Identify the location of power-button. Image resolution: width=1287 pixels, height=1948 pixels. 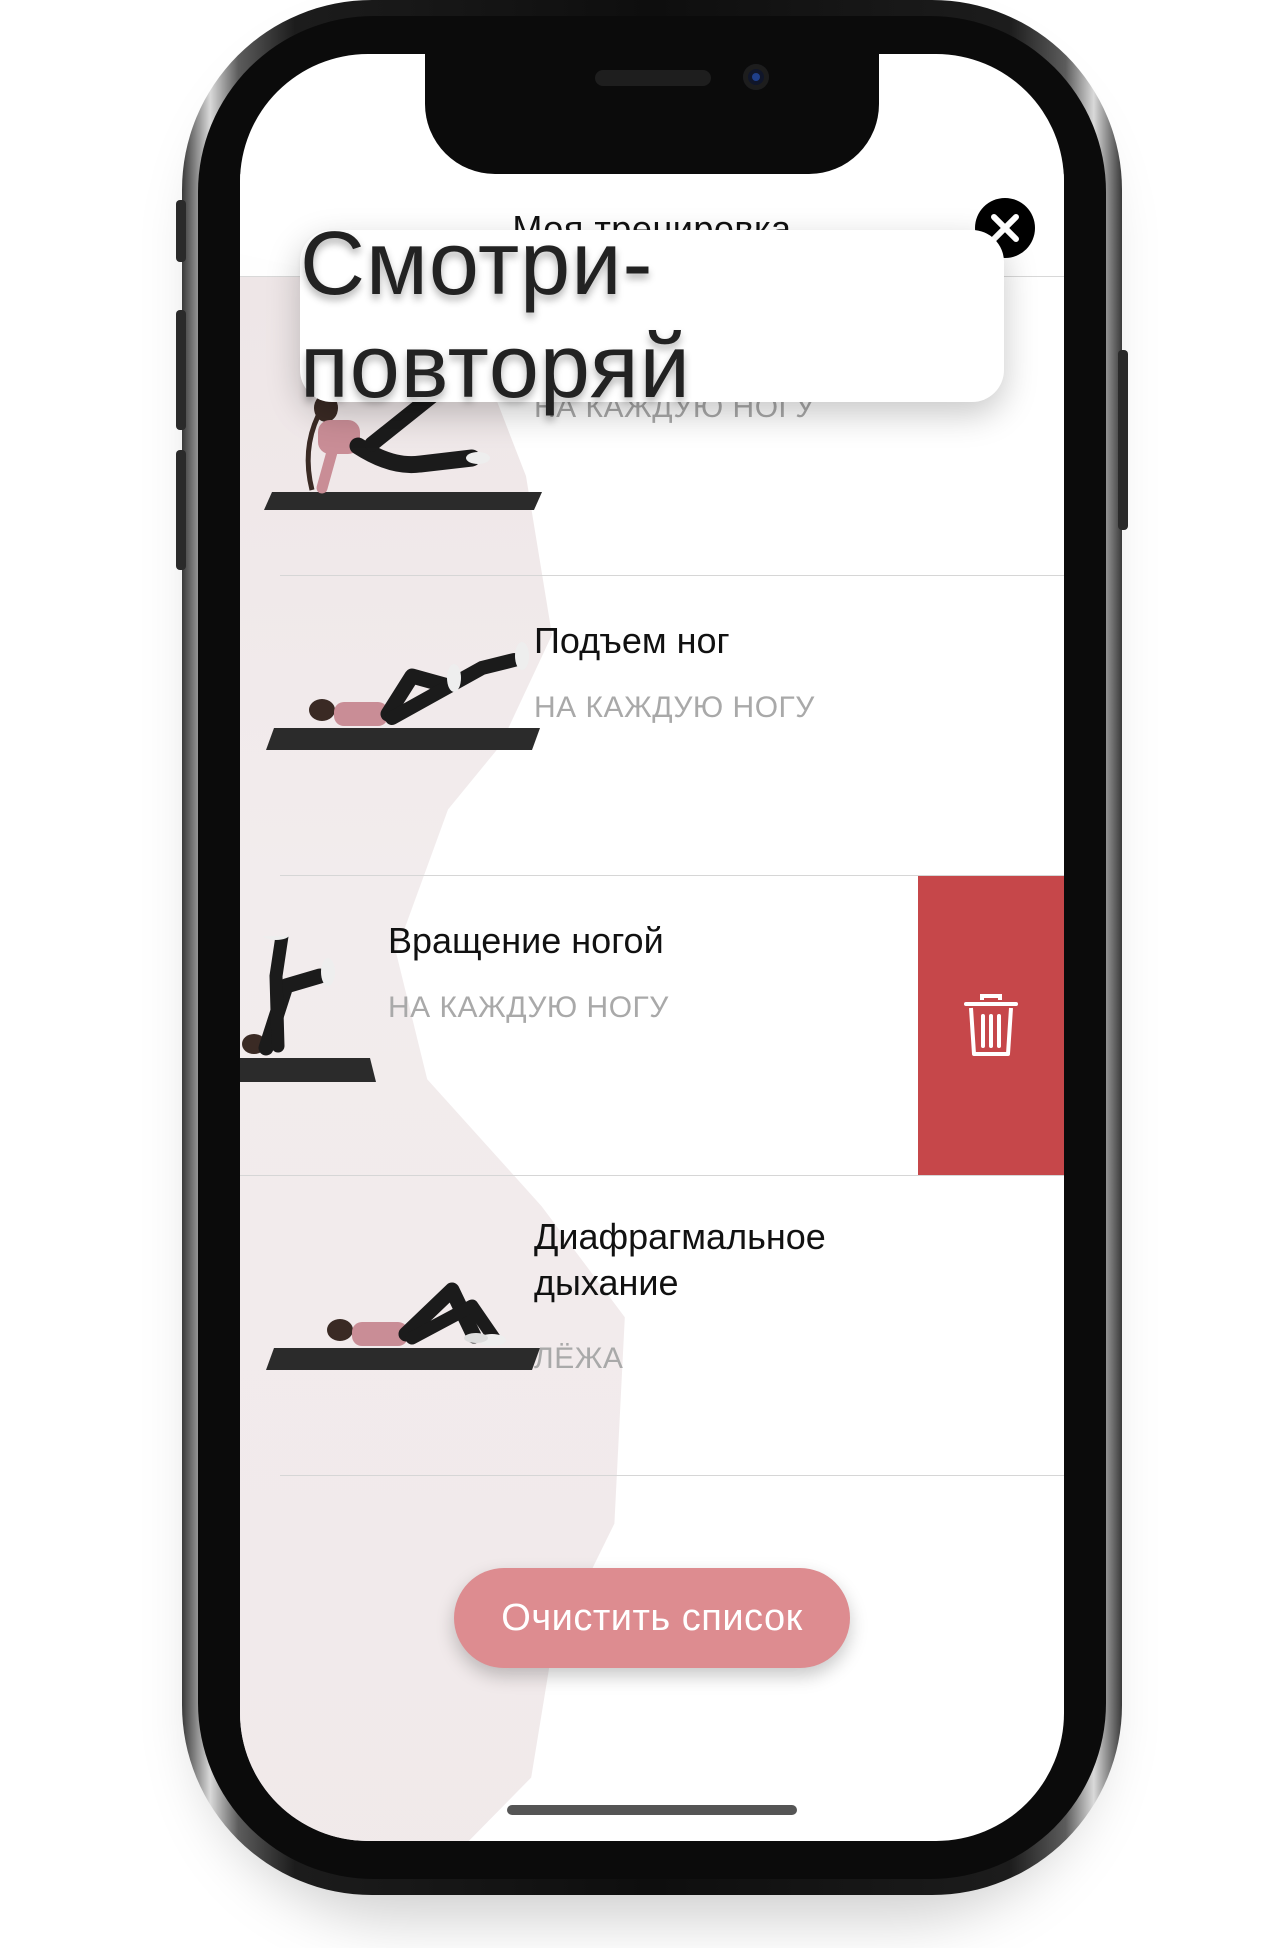
(1123, 440).